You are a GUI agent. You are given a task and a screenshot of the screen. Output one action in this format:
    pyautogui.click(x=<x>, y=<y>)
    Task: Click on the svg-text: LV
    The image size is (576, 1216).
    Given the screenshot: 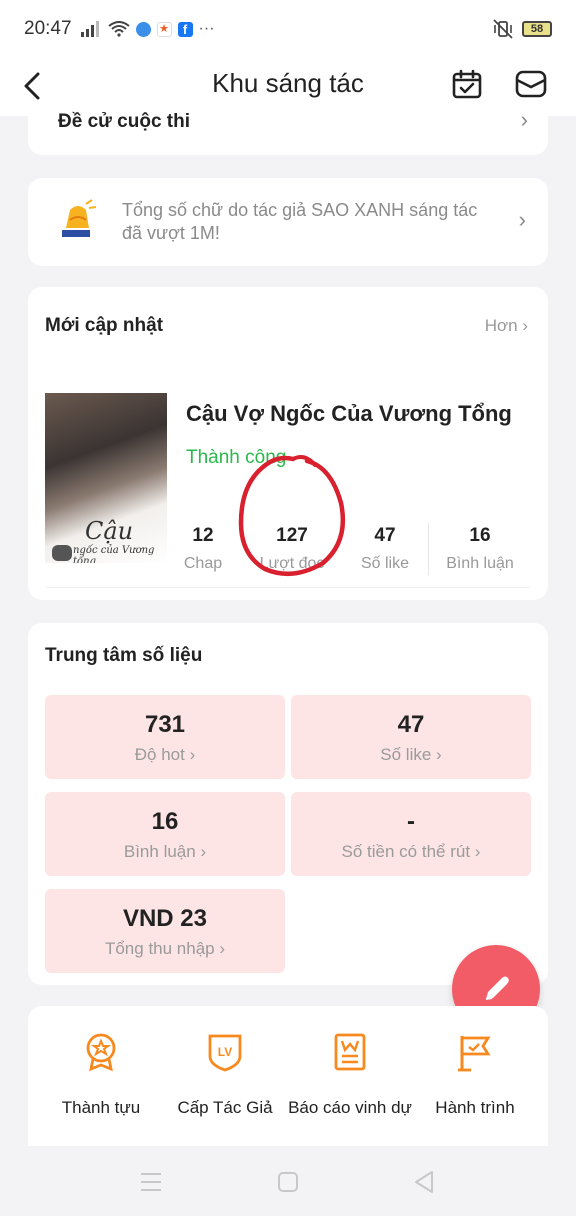 What is the action you would take?
    pyautogui.click(x=225, y=1052)
    